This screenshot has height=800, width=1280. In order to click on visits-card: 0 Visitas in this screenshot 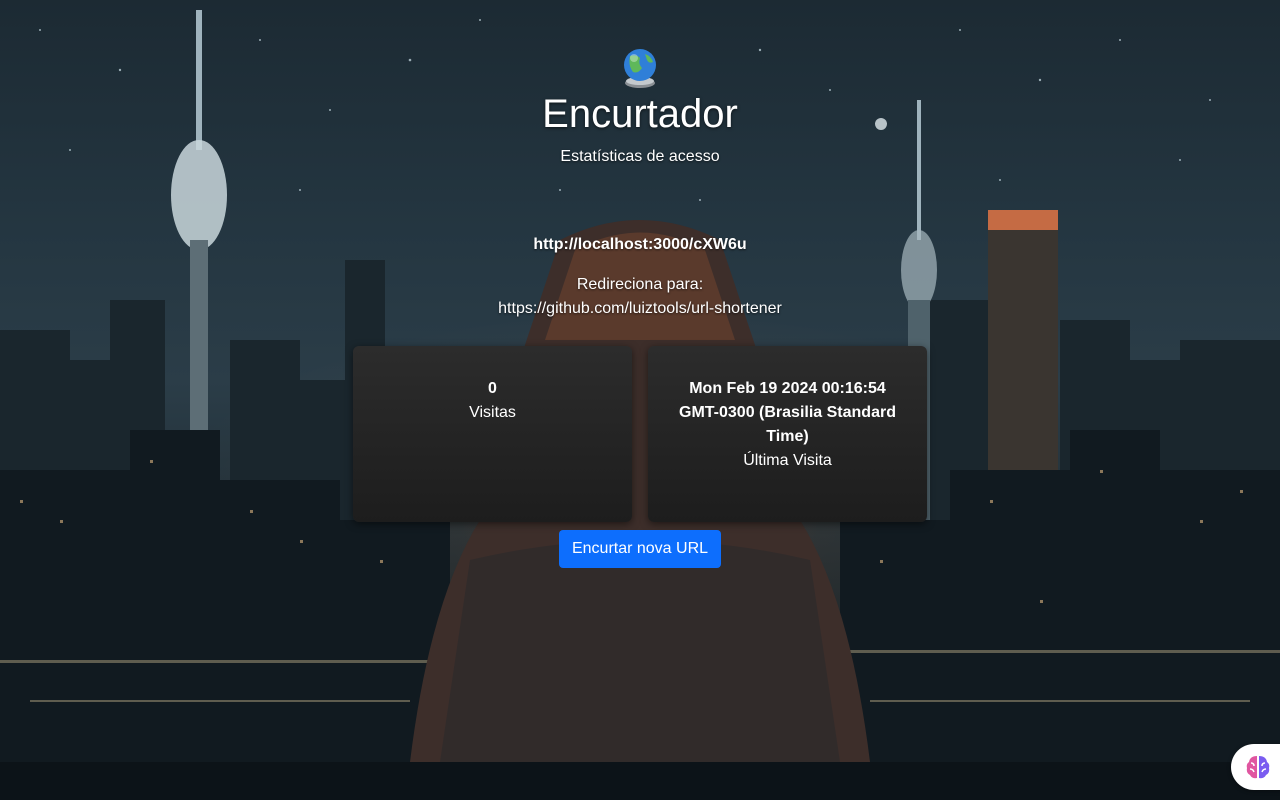, I will do `click(492, 434)`.